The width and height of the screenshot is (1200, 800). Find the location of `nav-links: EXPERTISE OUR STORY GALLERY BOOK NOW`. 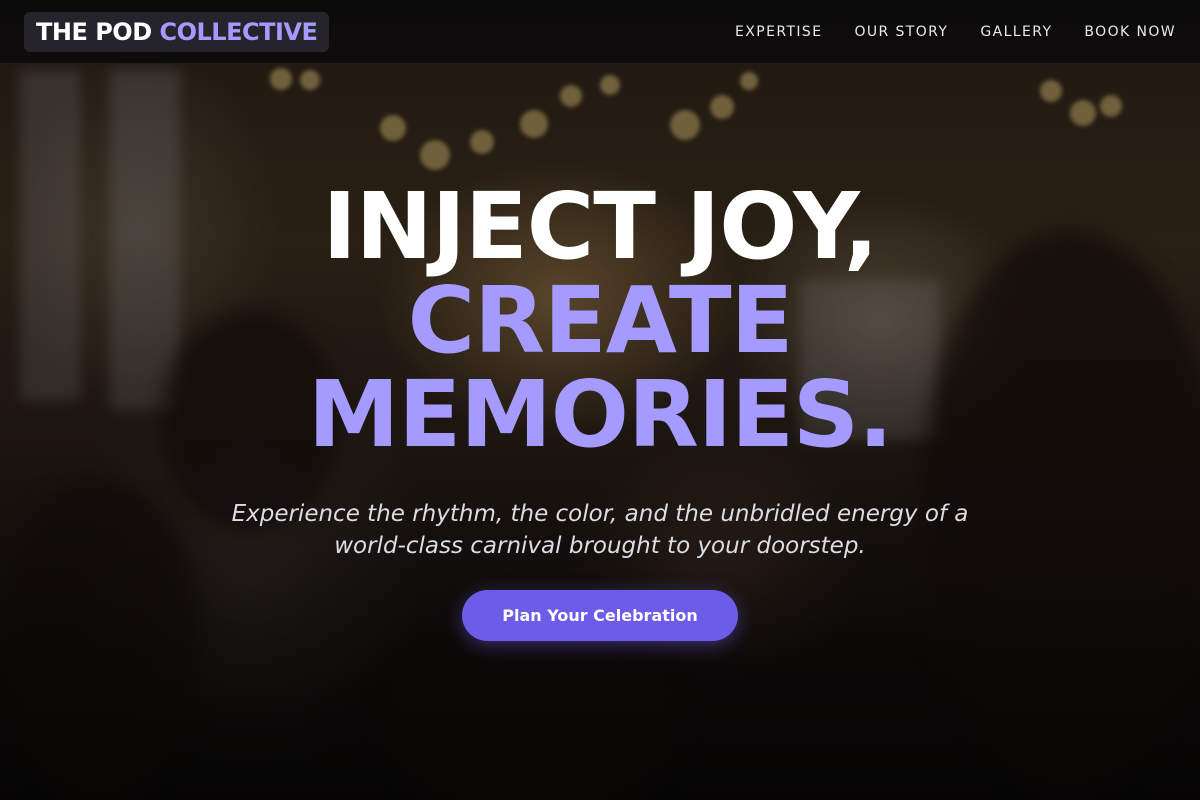

nav-links: EXPERTISE OUR STORY GALLERY BOOK NOW is located at coordinates (955, 32).